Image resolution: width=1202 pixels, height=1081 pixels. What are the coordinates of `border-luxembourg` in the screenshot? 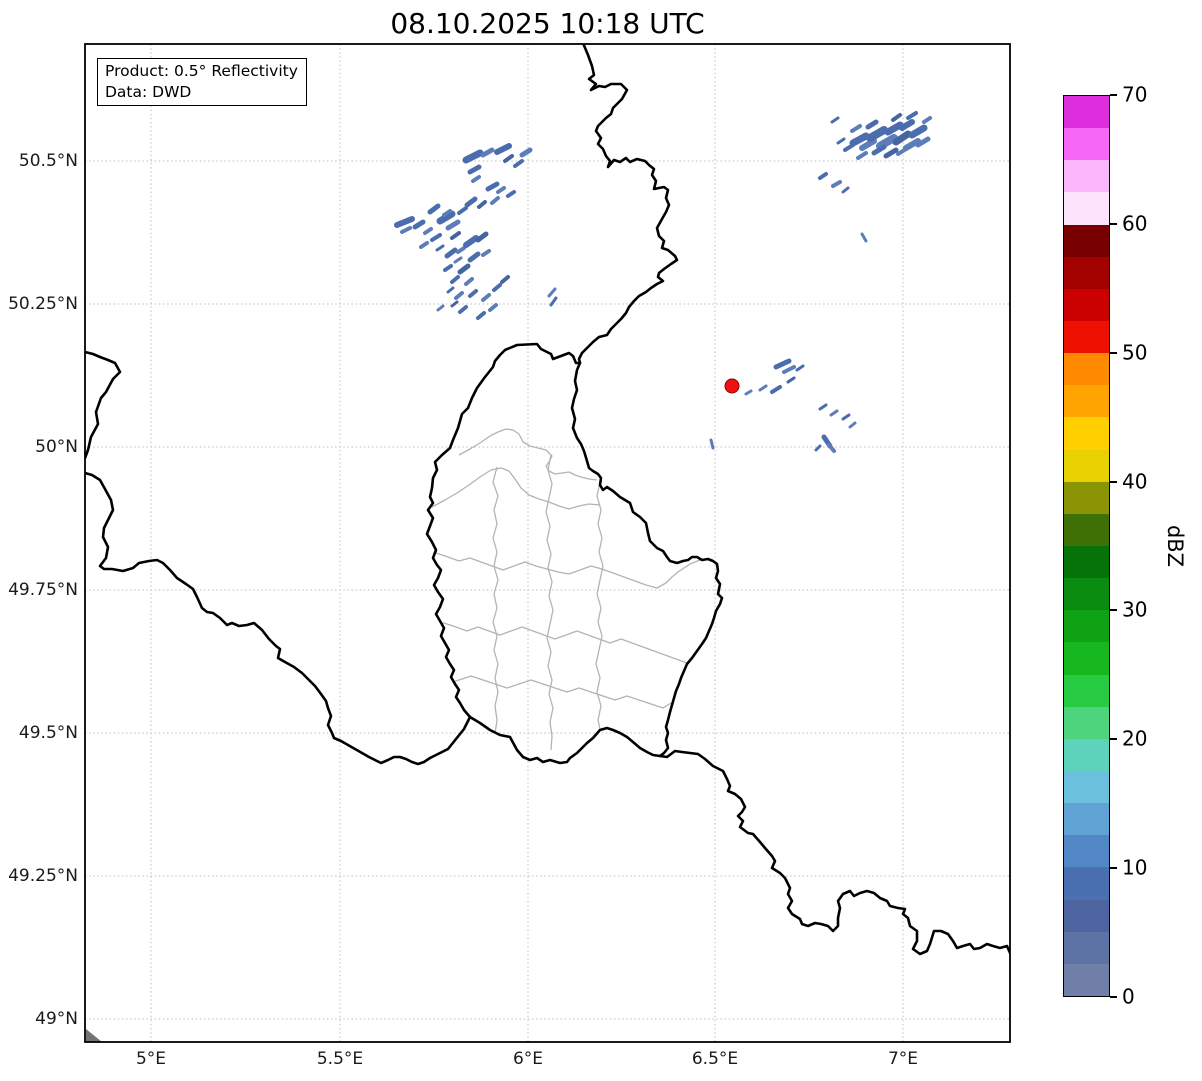 It's located at (574, 553).